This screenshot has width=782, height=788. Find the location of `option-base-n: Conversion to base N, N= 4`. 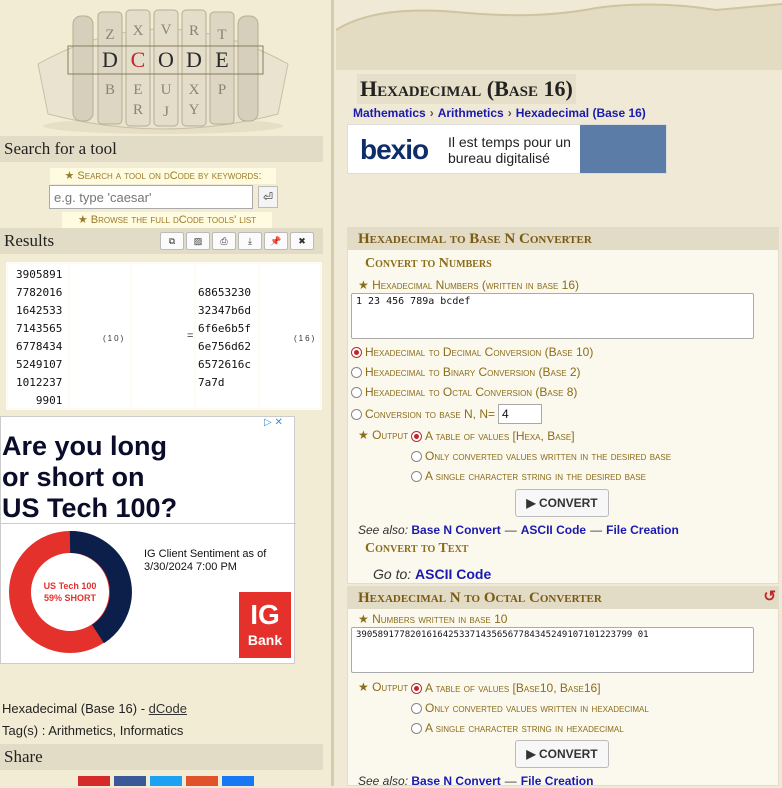

option-base-n: Conversion to base N, N= 4 is located at coordinates (446, 414).